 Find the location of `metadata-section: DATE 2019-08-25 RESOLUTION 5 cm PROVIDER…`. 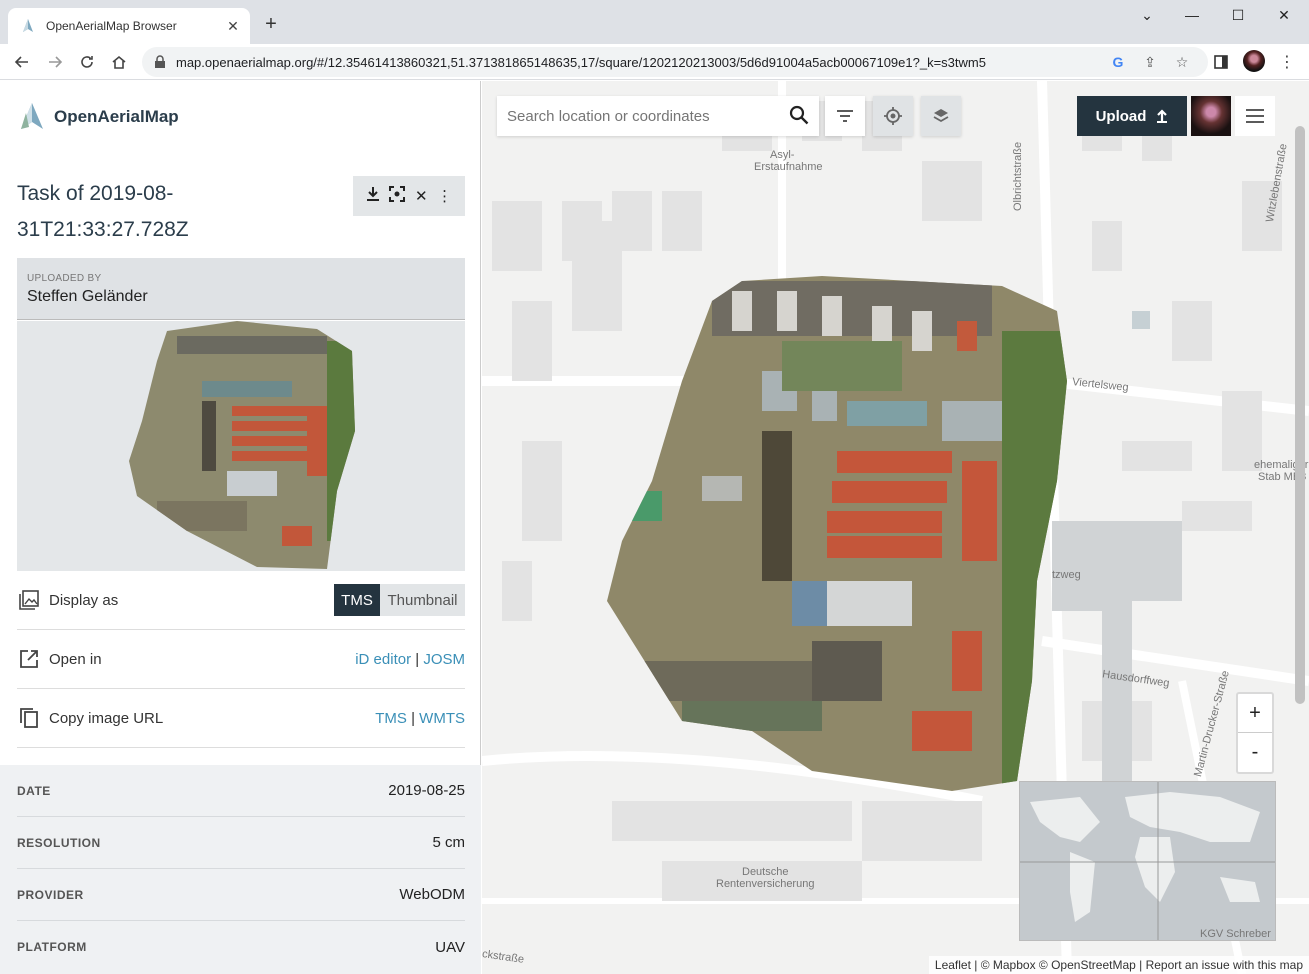

metadata-section: DATE 2019-08-25 RESOLUTION 5 cm PROVIDER… is located at coordinates (240, 869).